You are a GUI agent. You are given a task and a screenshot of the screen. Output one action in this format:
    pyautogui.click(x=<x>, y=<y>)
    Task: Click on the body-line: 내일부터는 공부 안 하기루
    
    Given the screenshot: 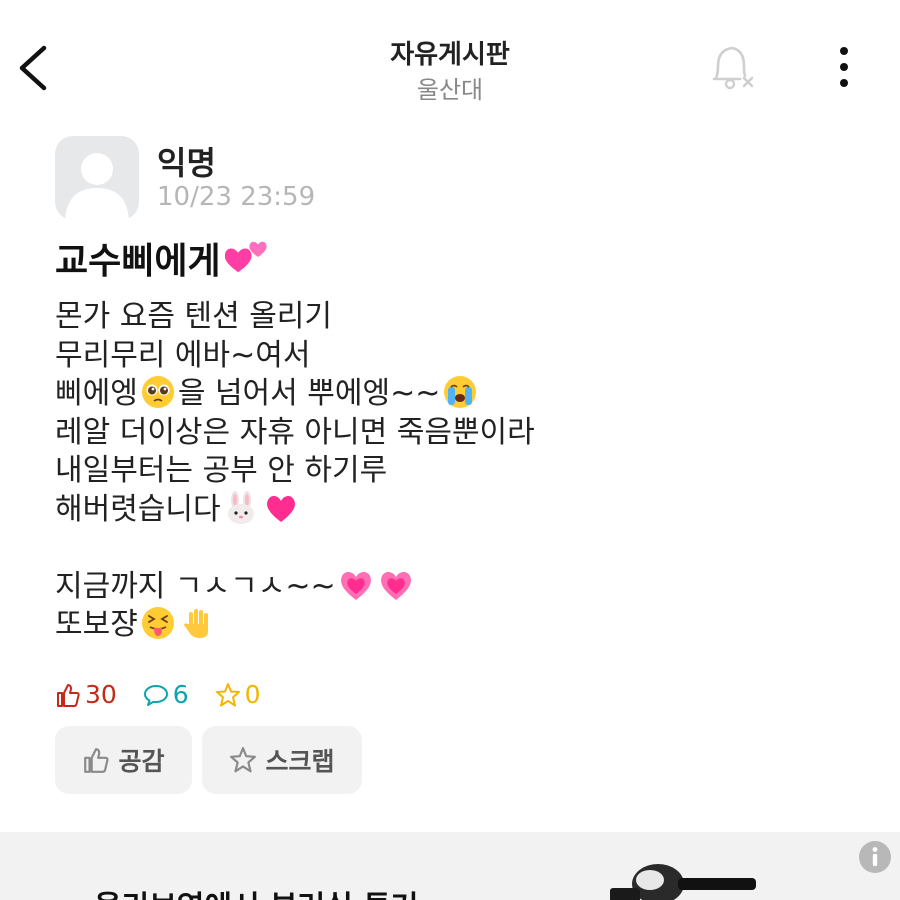 What is the action you would take?
    pyautogui.click(x=221, y=470)
    